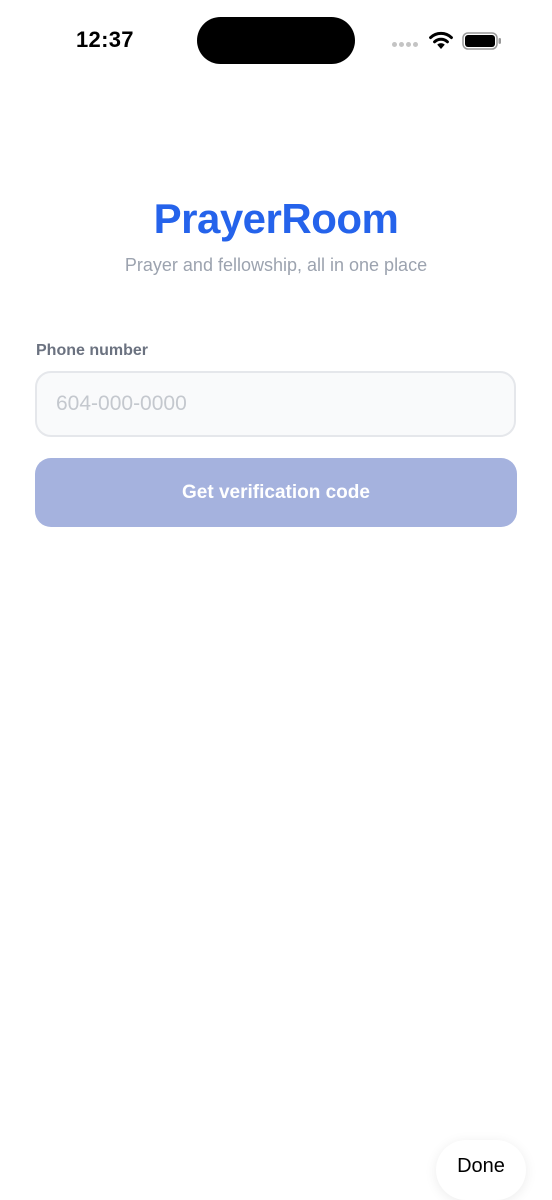  What do you see at coordinates (276, 265) in the screenshot?
I see `app-subtitle: Prayer and fellowship, all in one place` at bounding box center [276, 265].